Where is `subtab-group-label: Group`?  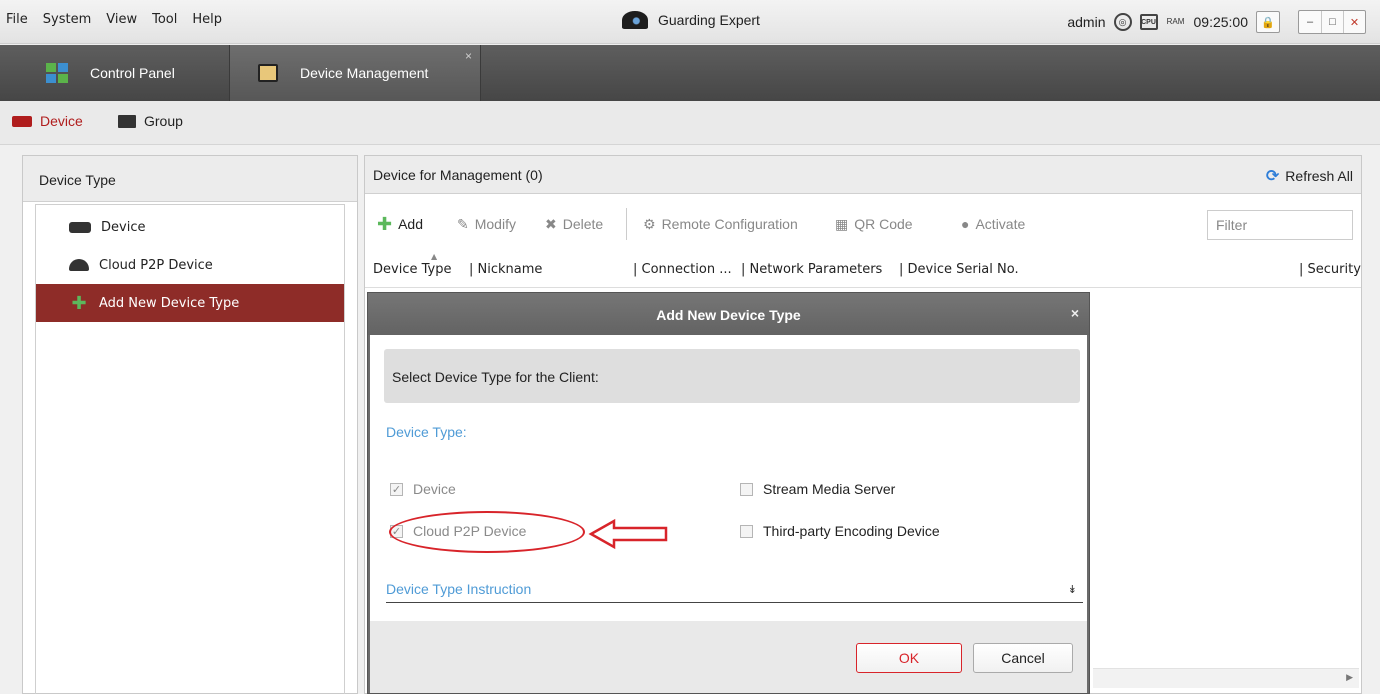 subtab-group-label: Group is located at coordinates (163, 121).